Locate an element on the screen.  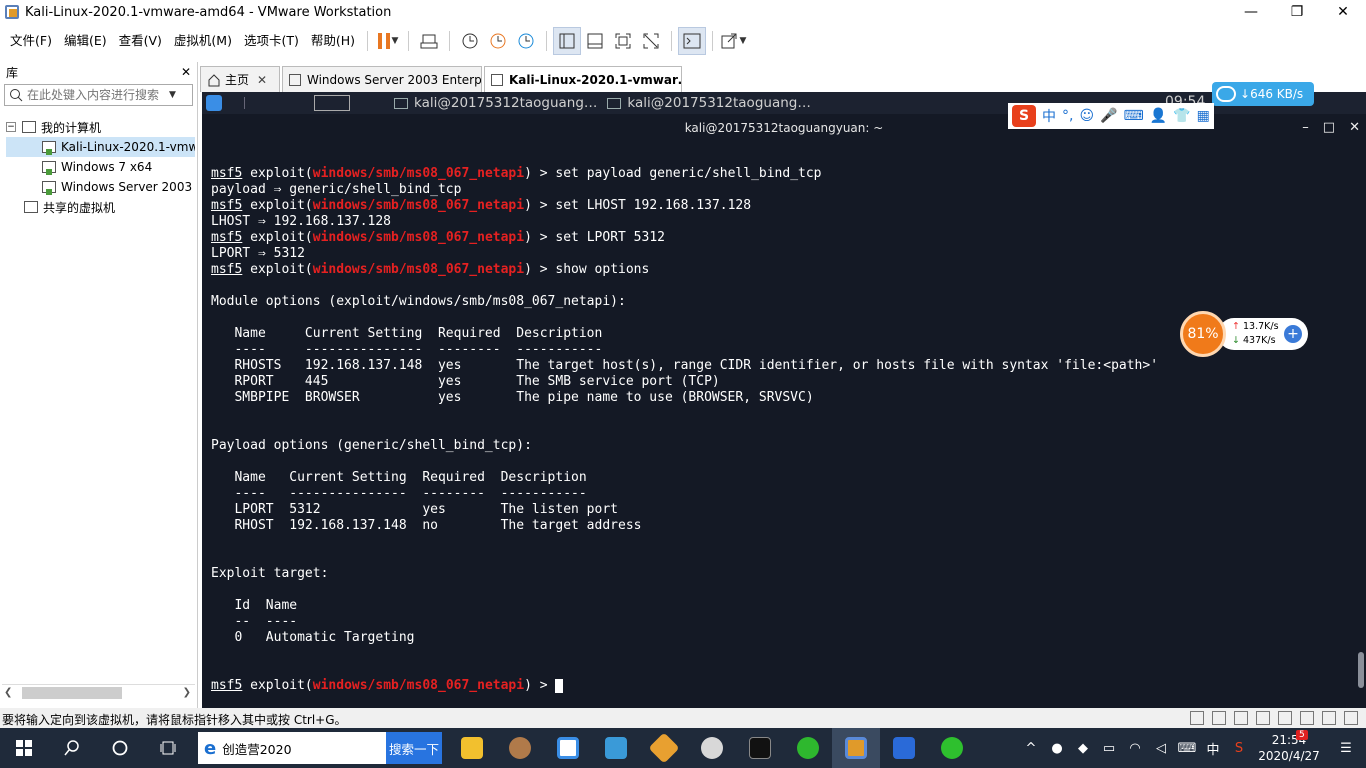
library-search: ▼ is located at coordinates (98, 95).